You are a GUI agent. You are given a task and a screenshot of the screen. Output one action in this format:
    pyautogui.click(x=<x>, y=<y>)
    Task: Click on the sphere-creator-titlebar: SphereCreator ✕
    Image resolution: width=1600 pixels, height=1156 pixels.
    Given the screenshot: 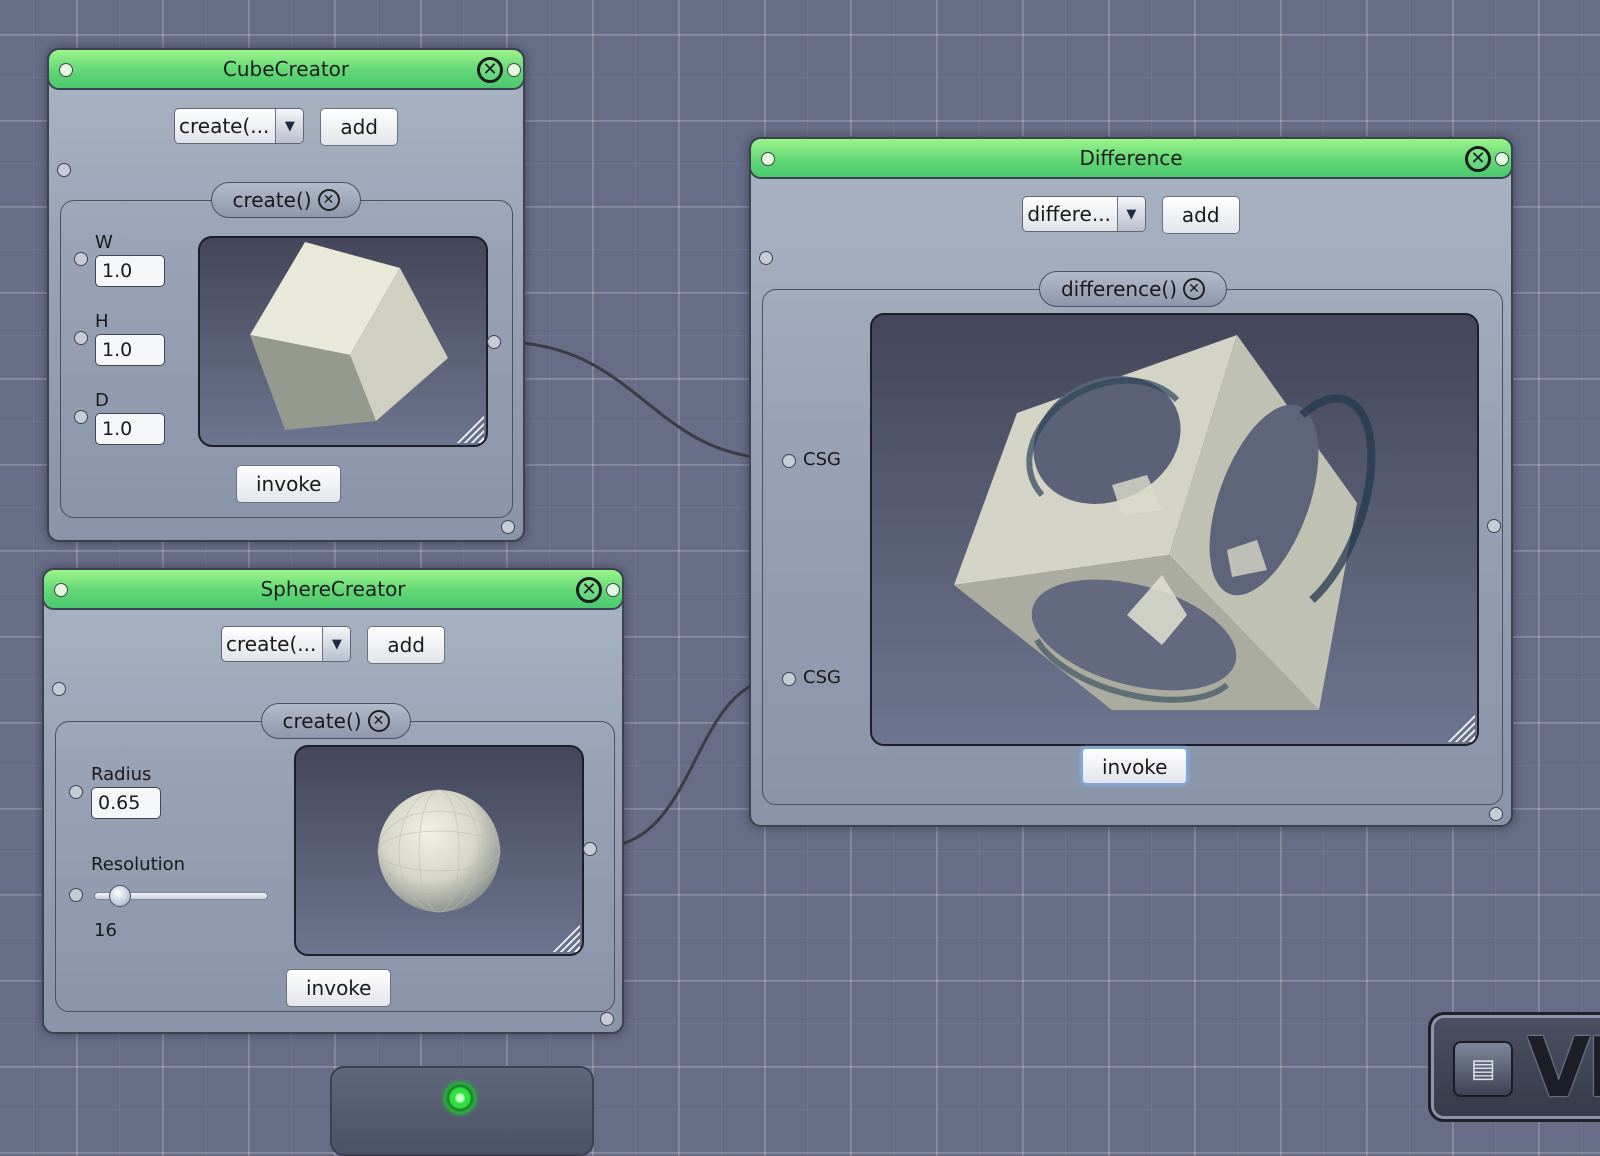 What is the action you would take?
    pyautogui.click(x=333, y=589)
    